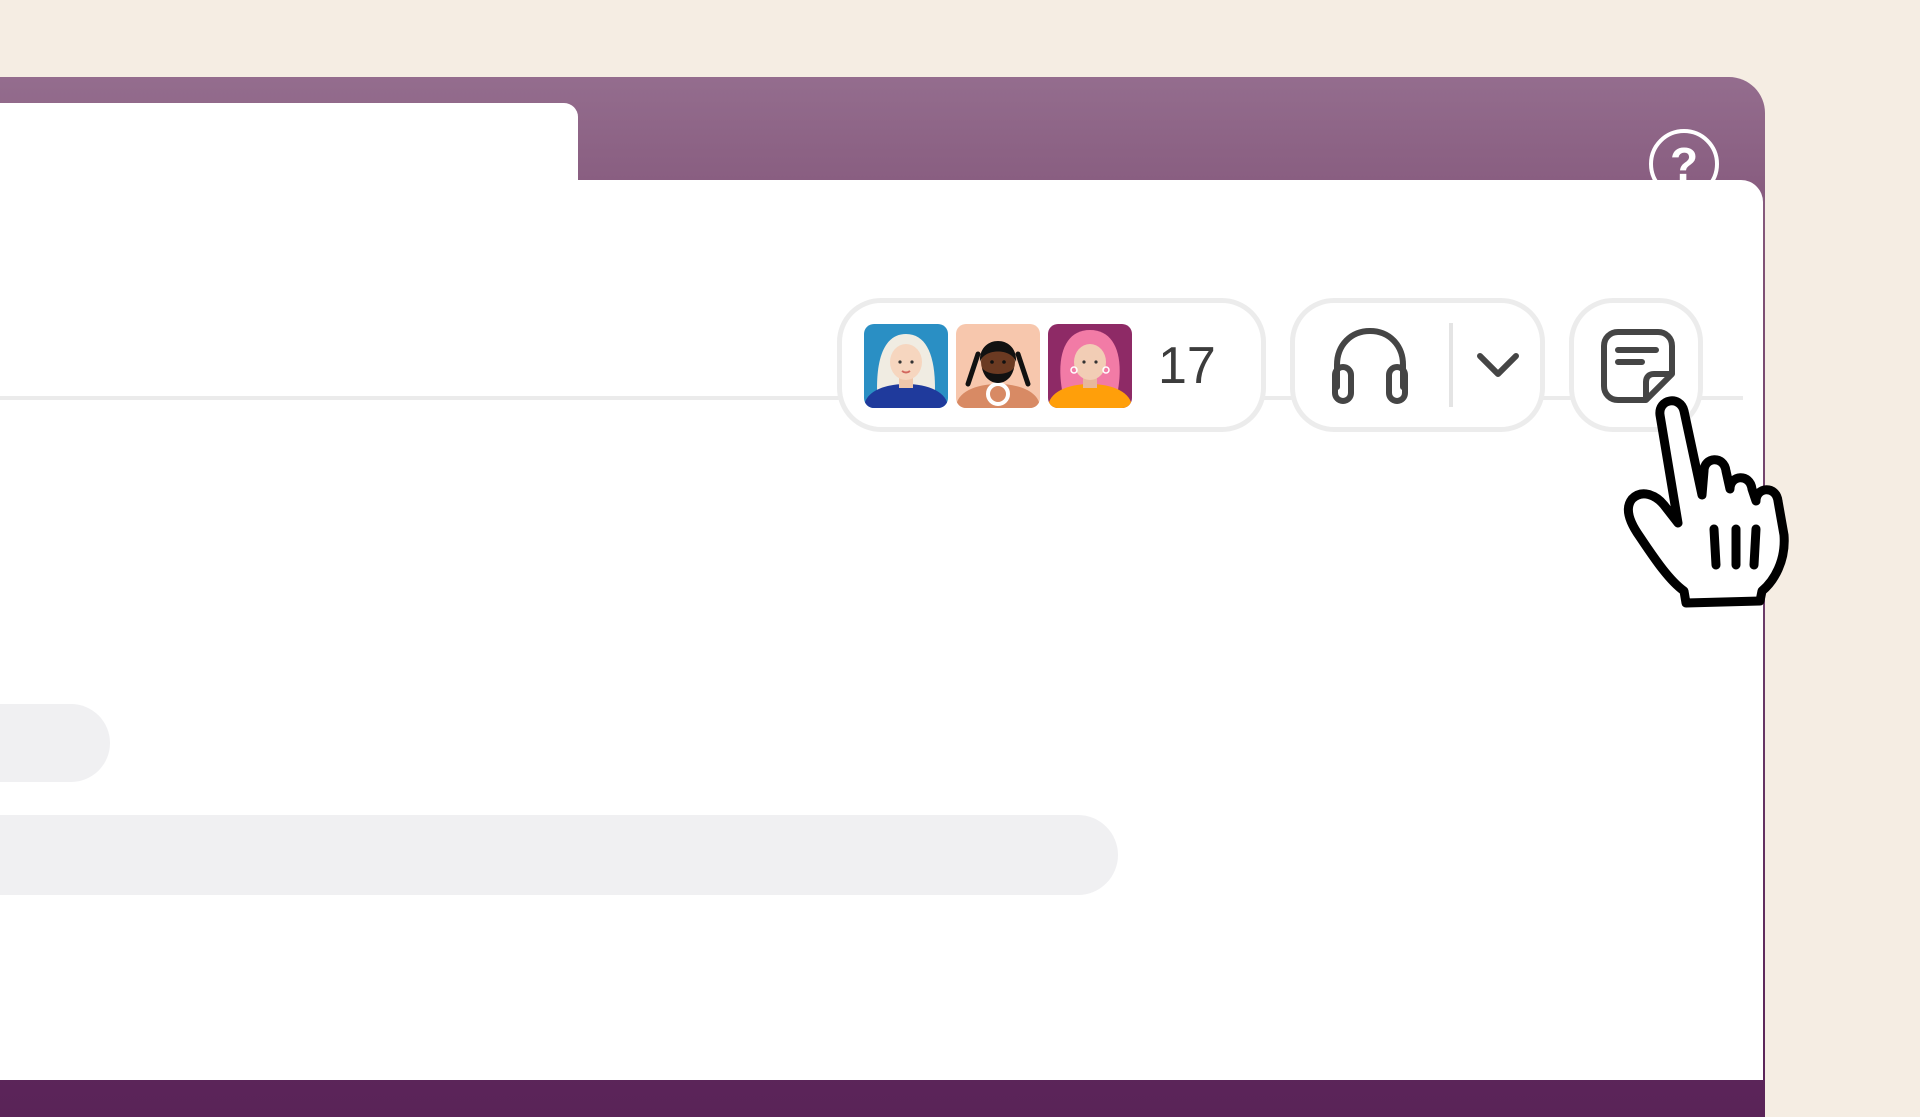  I want to click on message-placeholder-short, so click(55, 743).